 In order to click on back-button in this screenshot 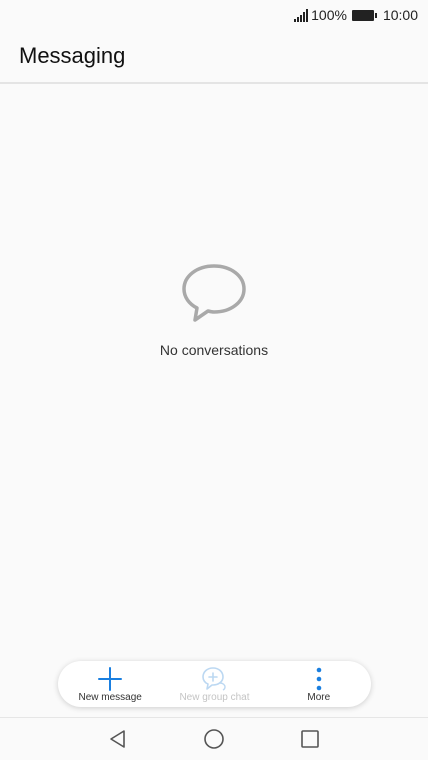, I will do `click(118, 739)`.